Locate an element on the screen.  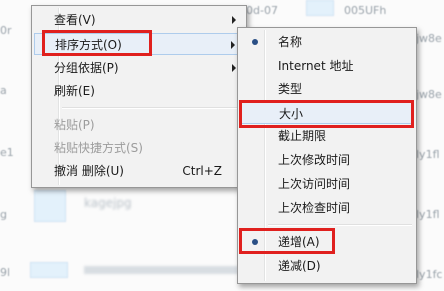
file-caption-blur is located at coordinates (169, 270).